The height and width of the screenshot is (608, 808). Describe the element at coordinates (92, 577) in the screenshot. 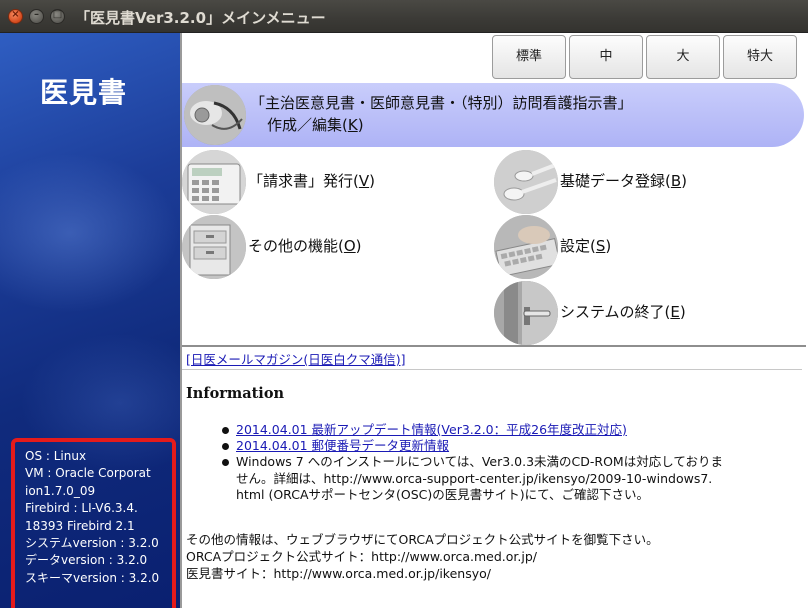

I see `system-info-line: スキーマversion : 3.2.0` at that location.